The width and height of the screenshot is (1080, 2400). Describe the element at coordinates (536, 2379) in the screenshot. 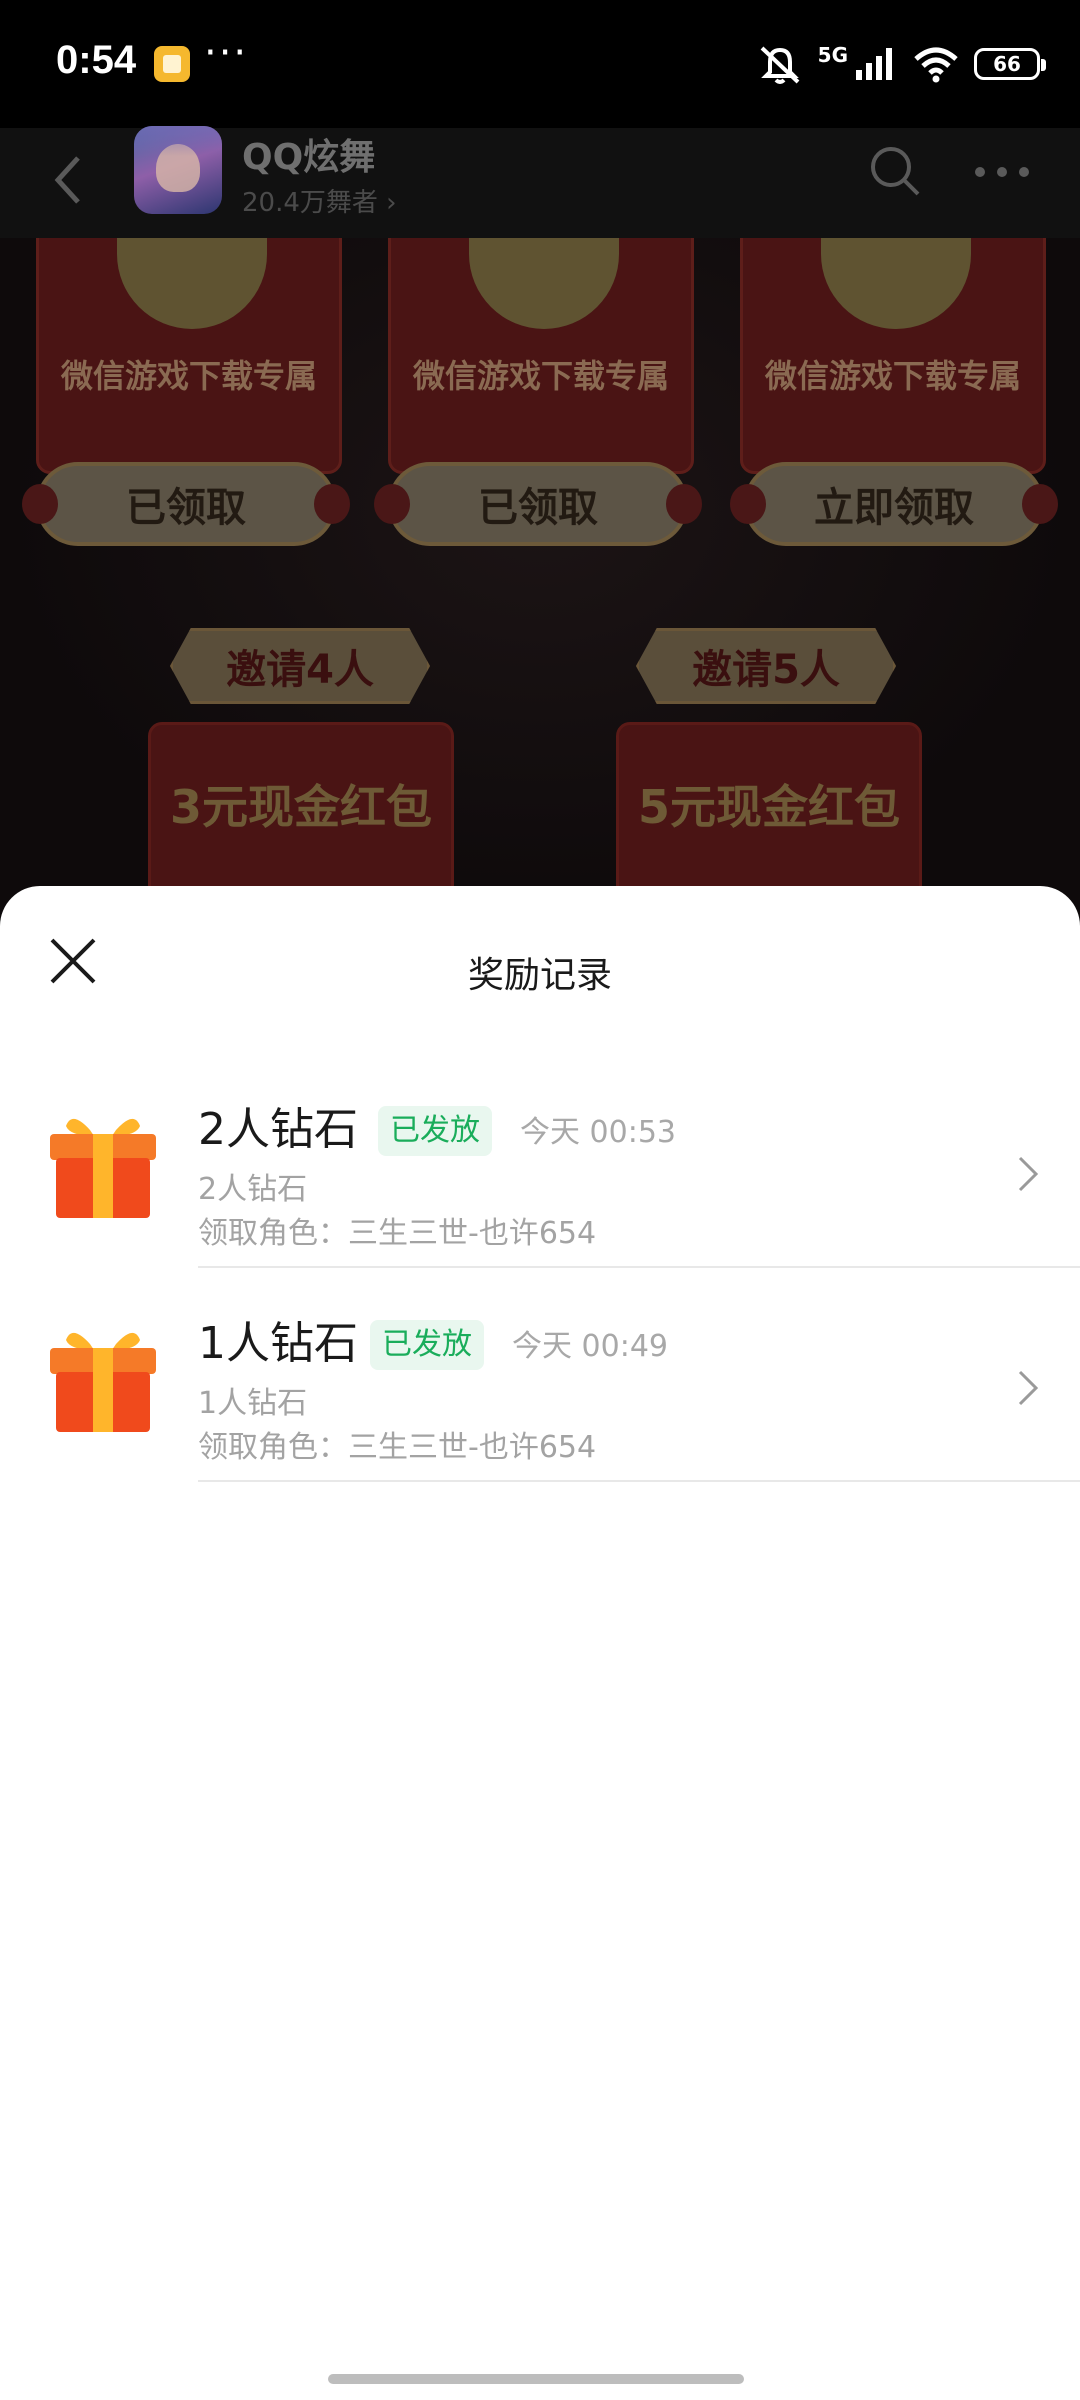

I see `home-indicator` at that location.